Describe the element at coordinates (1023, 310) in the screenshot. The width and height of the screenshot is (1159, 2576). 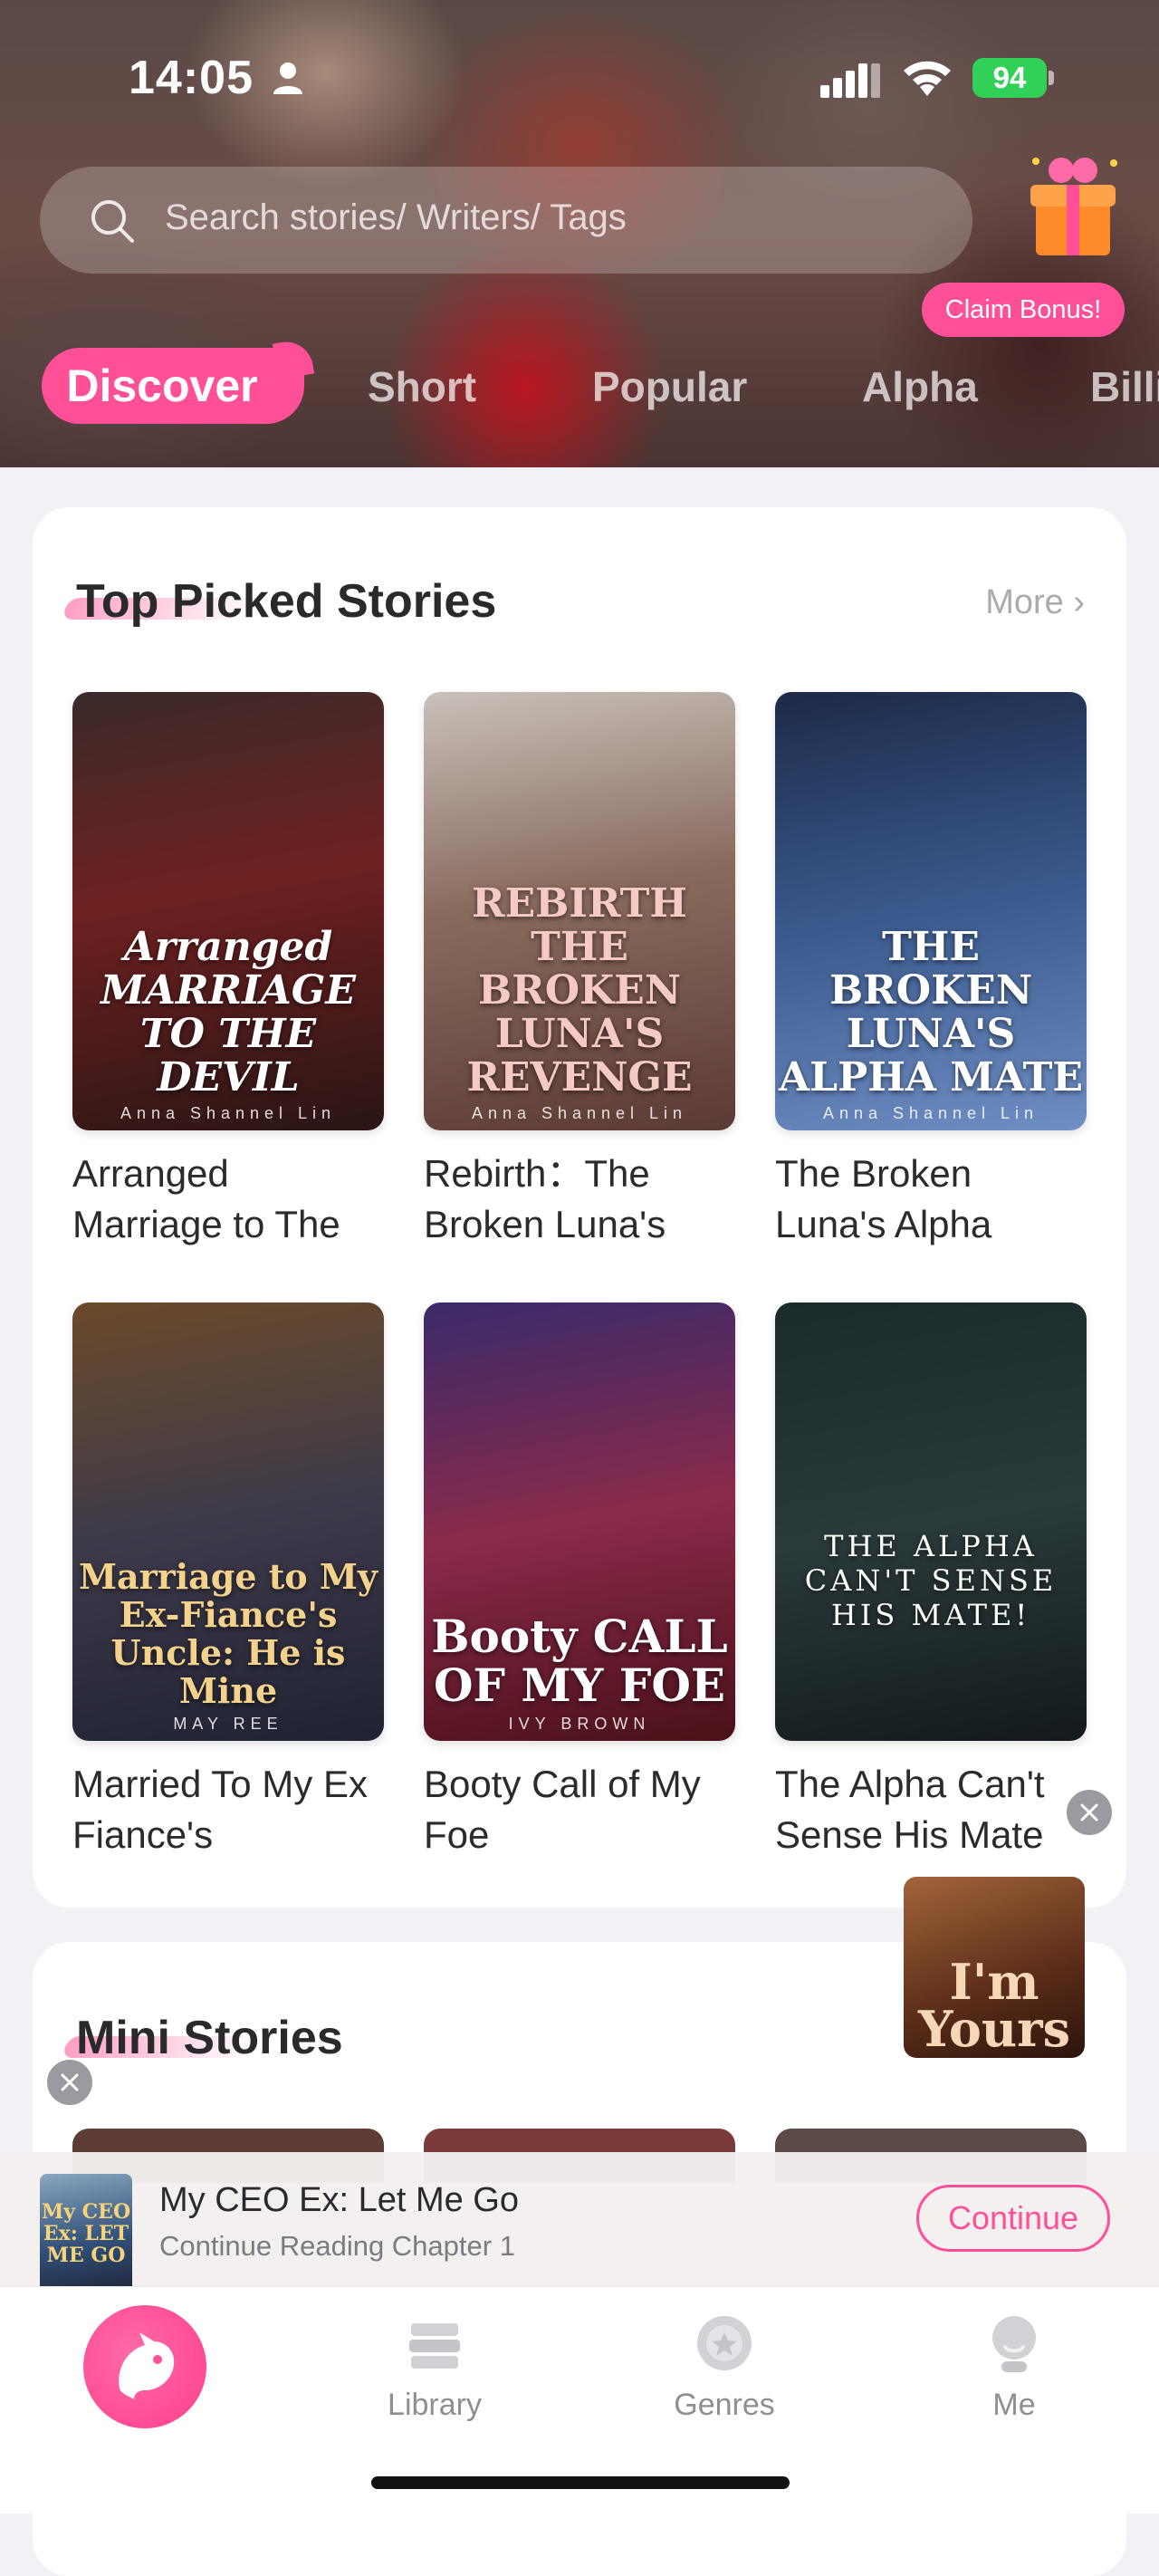
I see `claim-bonus-button: Claim Bonus!` at that location.